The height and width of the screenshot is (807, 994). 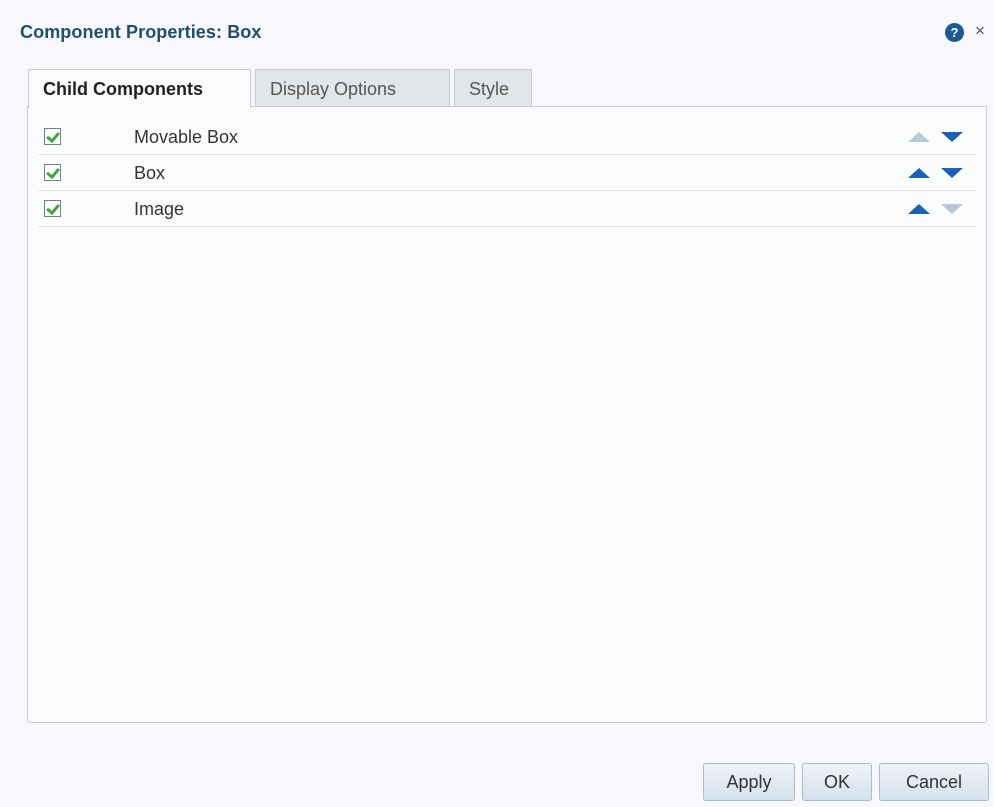 I want to click on cancel-button: Cancel, so click(x=934, y=782).